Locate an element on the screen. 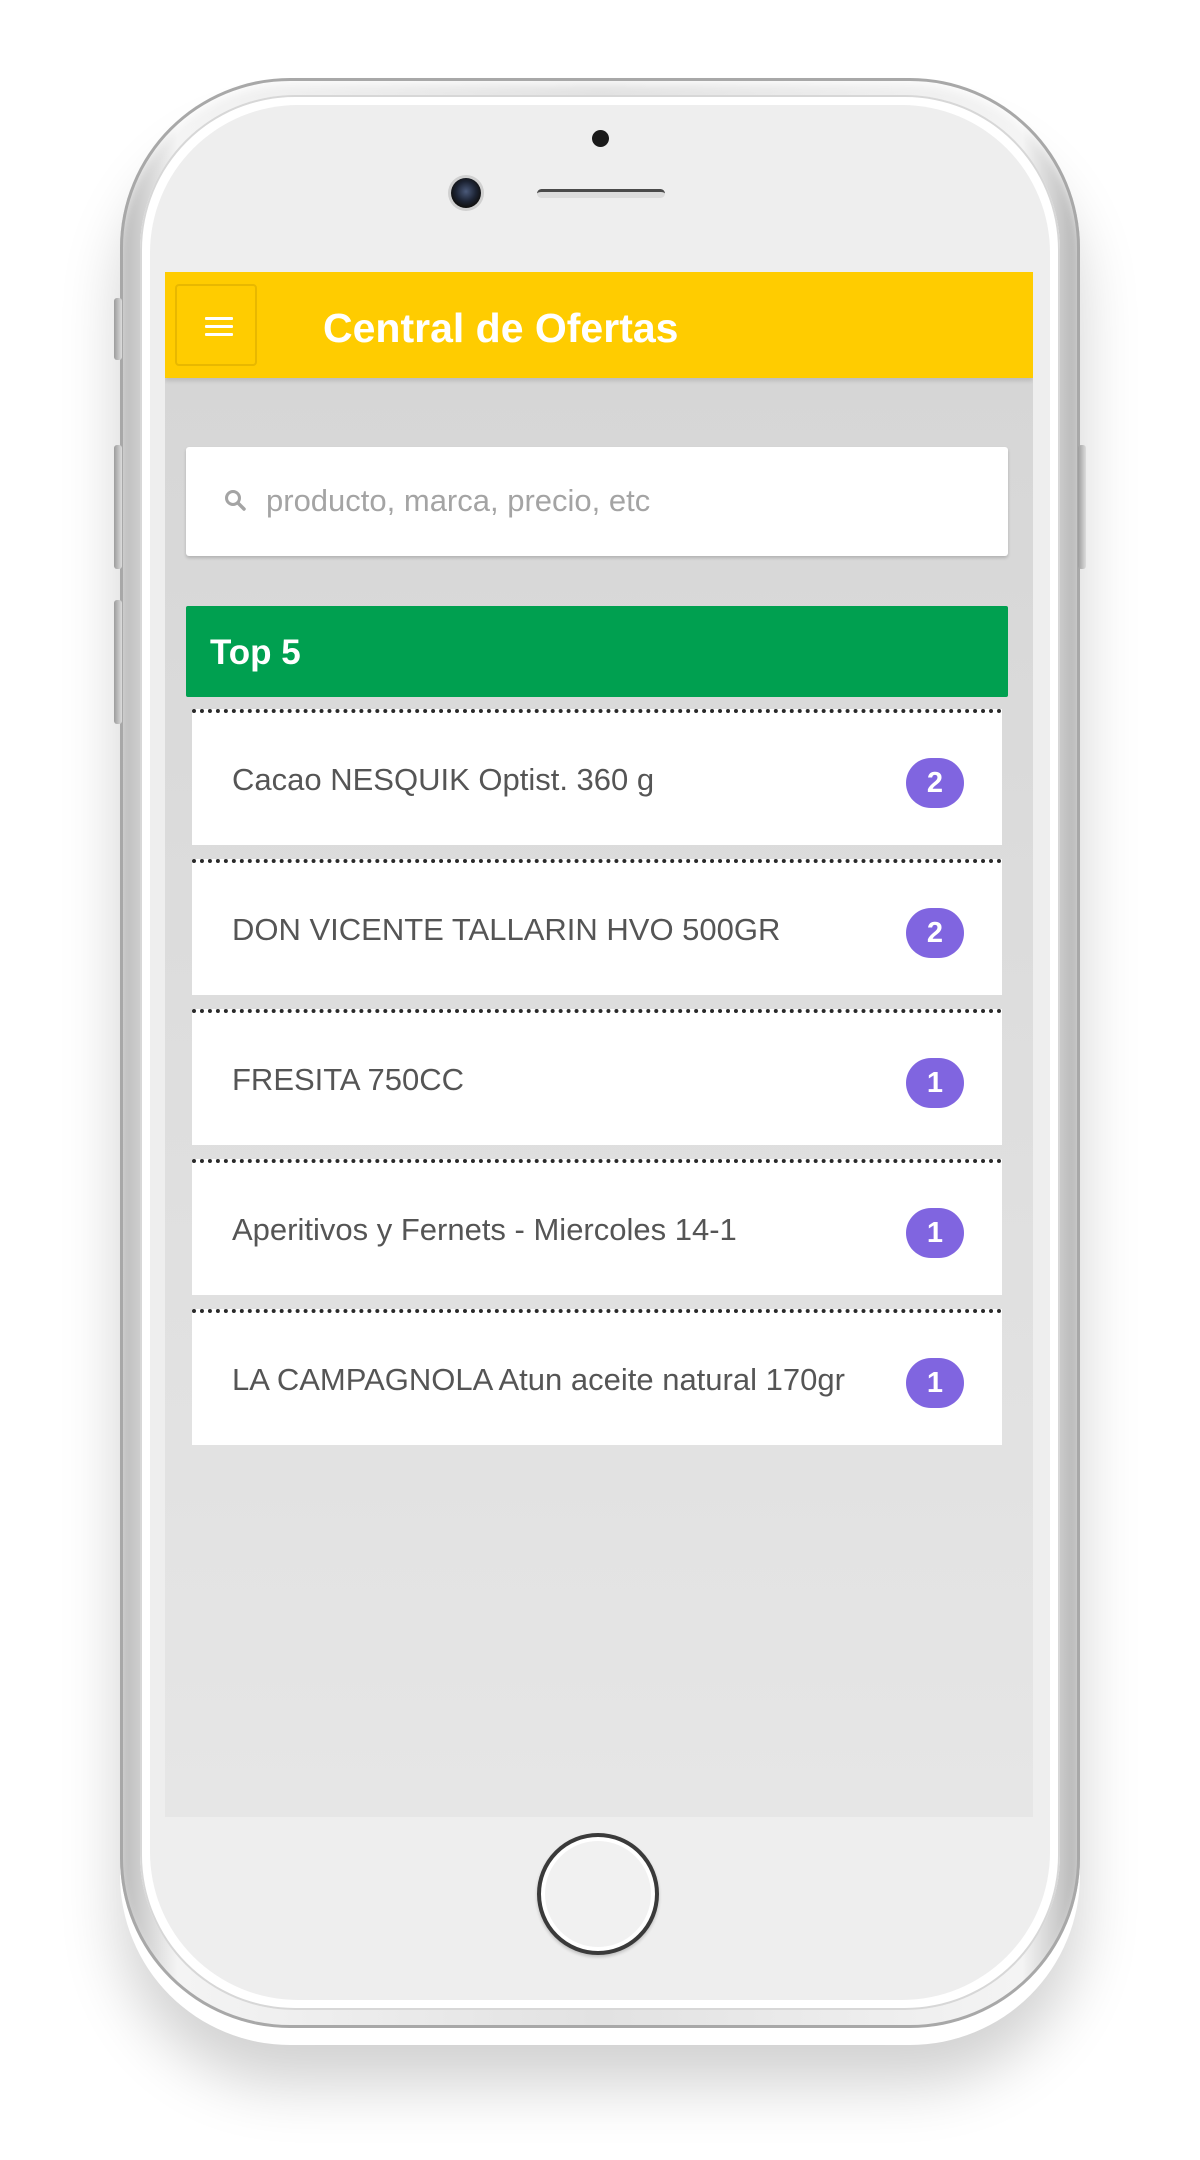 This screenshot has width=1200, height=2160. phone-volume-down-button is located at coordinates (118, 662).